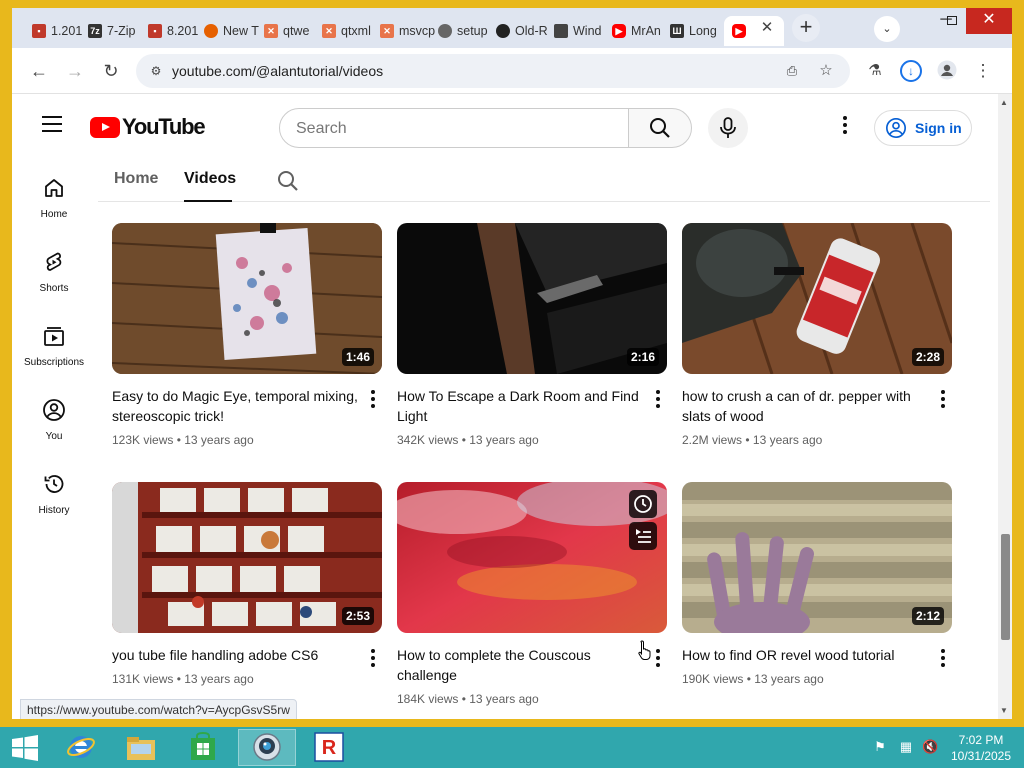 The image size is (1024, 768). I want to click on volume-muted-icon: 🔇, so click(930, 747).